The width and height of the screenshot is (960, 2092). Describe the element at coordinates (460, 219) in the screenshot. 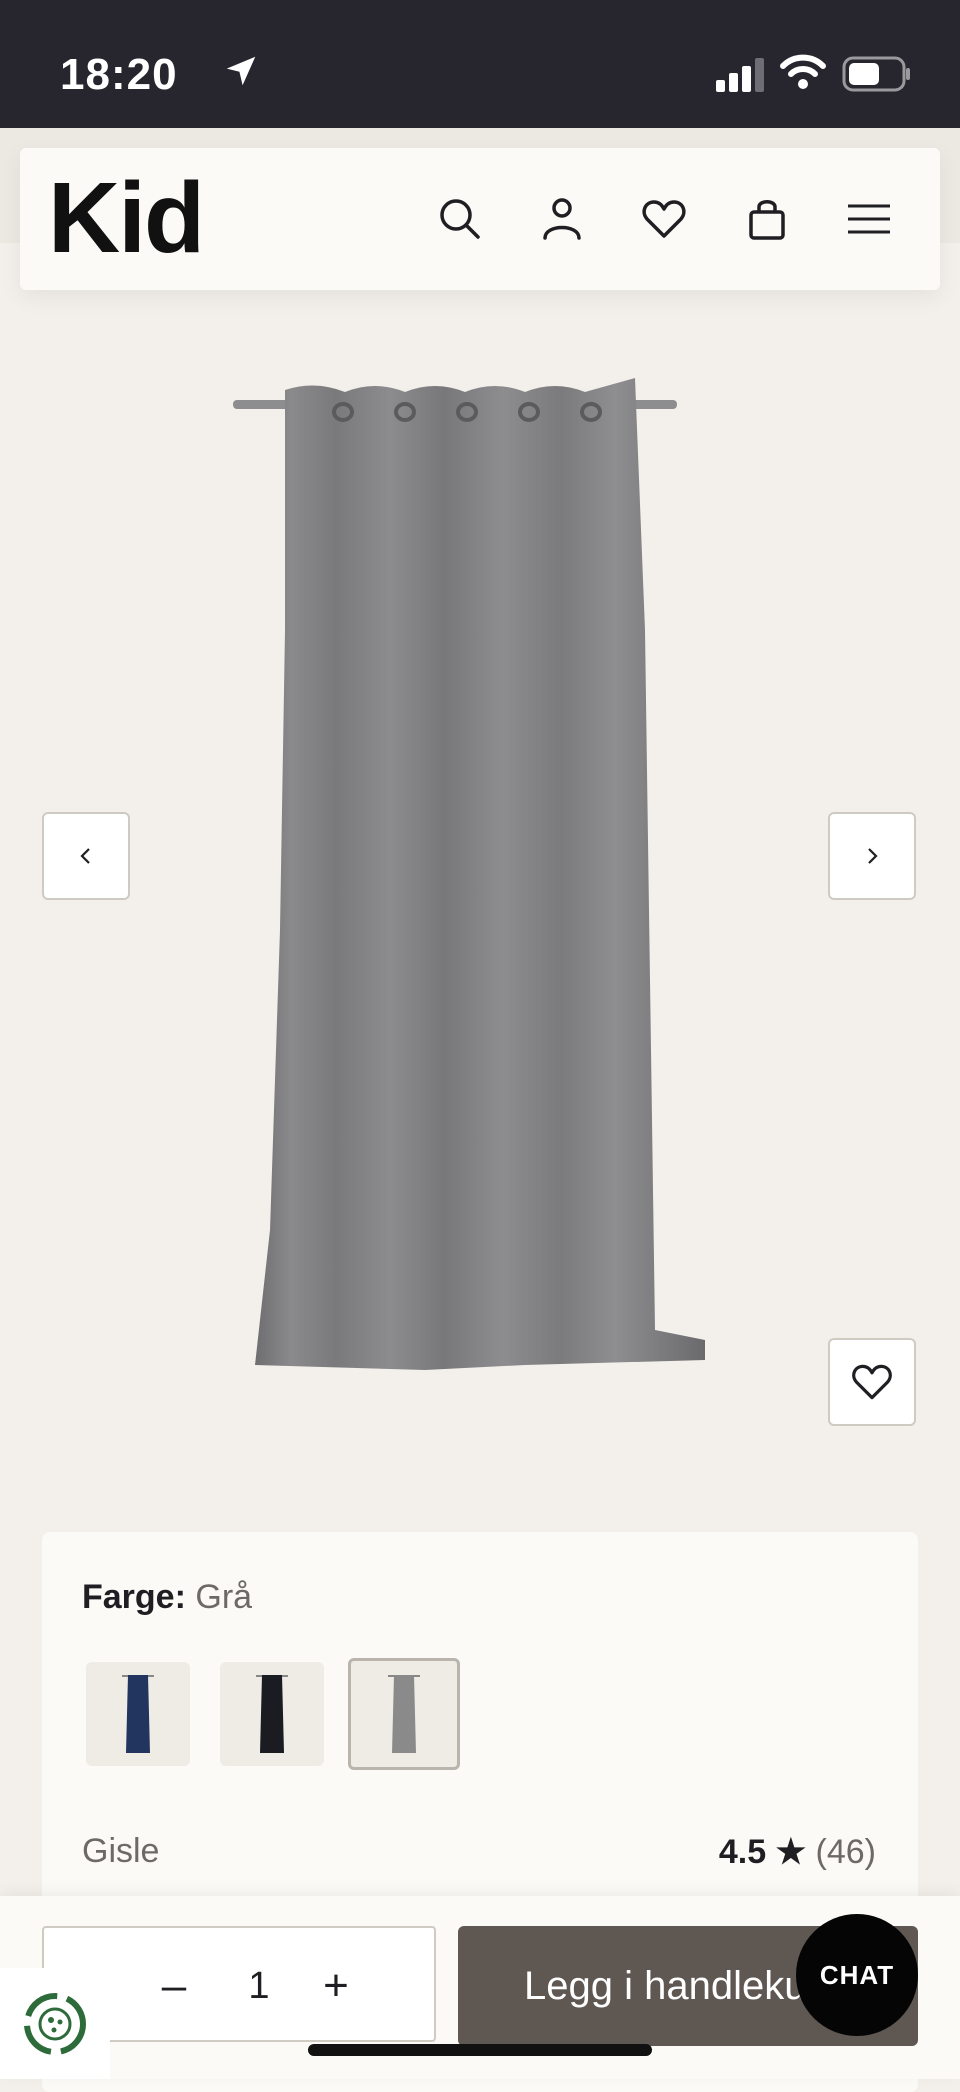

I see `search-icon` at that location.